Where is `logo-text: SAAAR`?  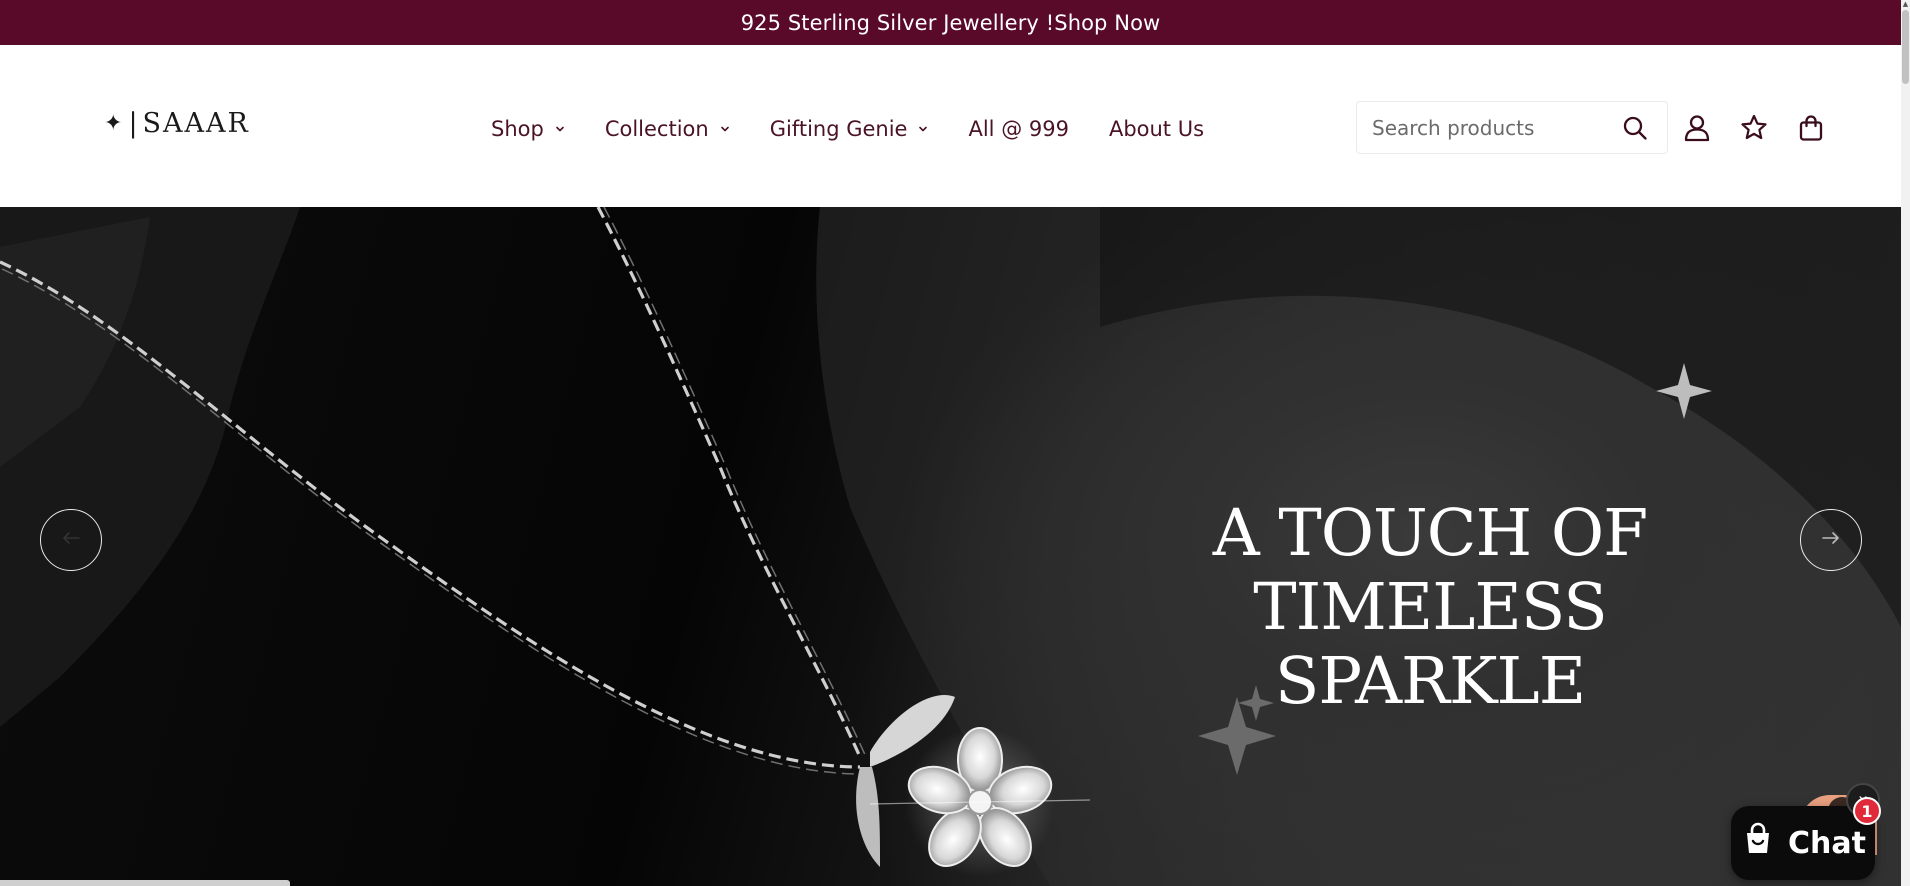
logo-text: SAAAR is located at coordinates (196, 123).